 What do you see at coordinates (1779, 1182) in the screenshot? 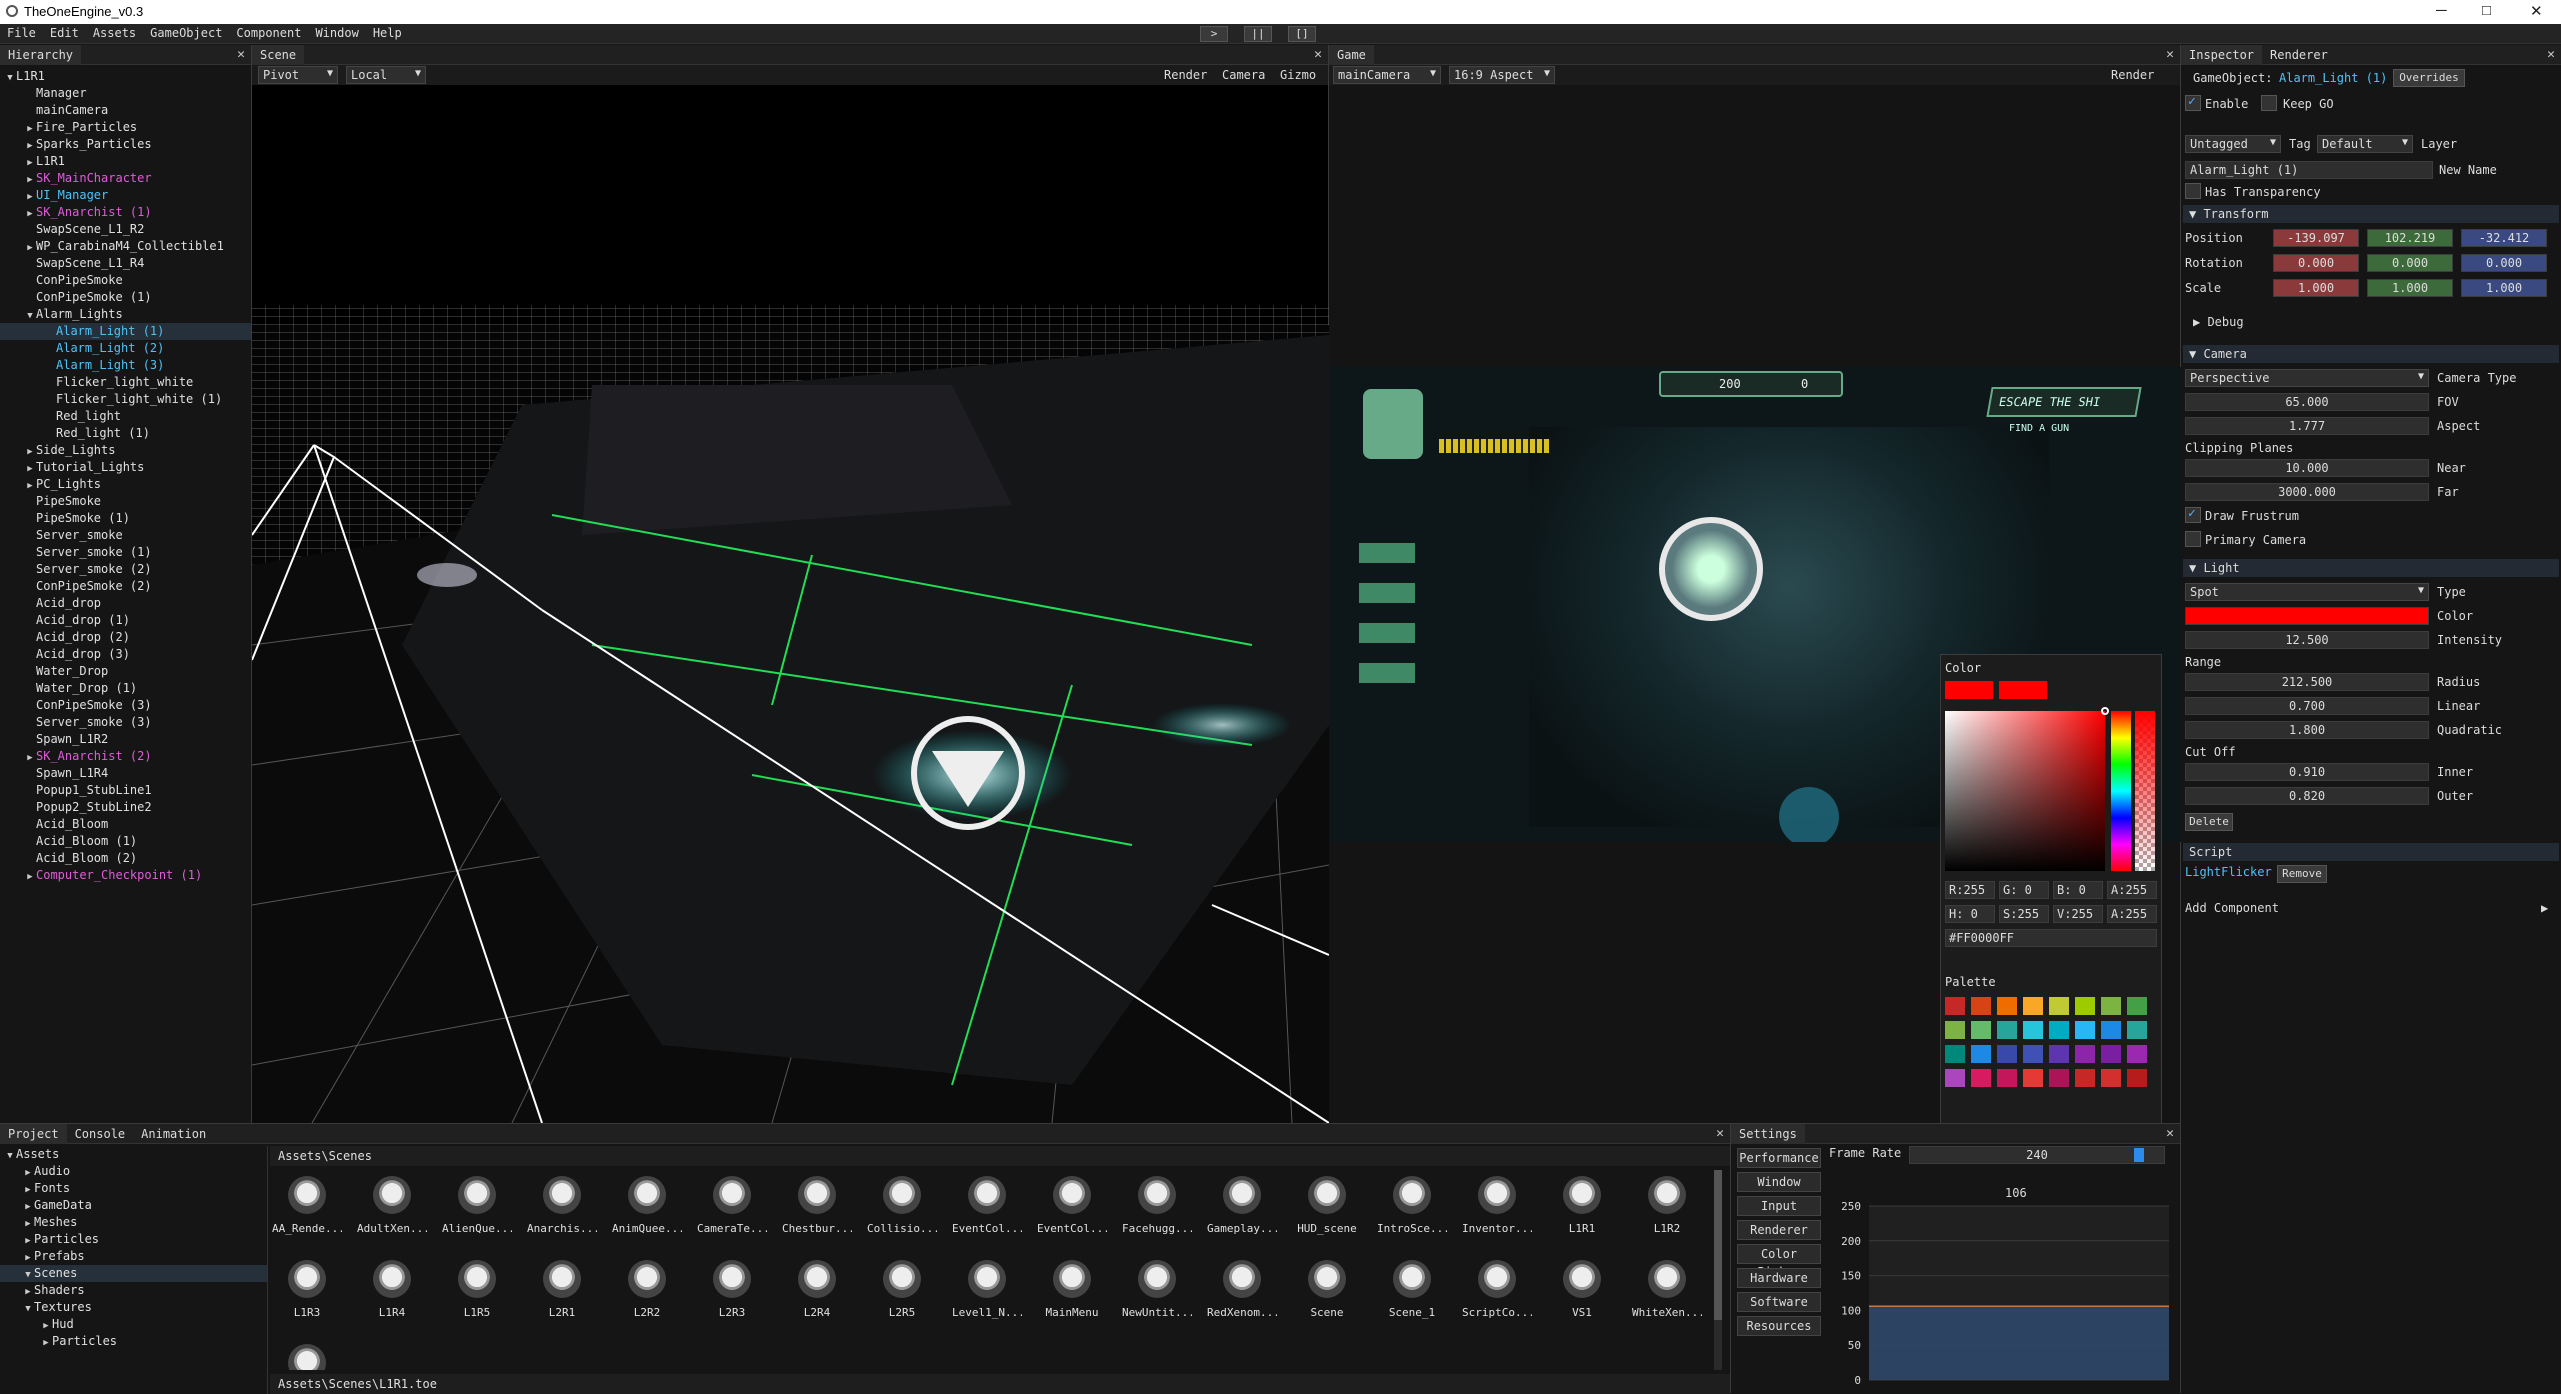
I see `settings-window-button: Window` at bounding box center [1779, 1182].